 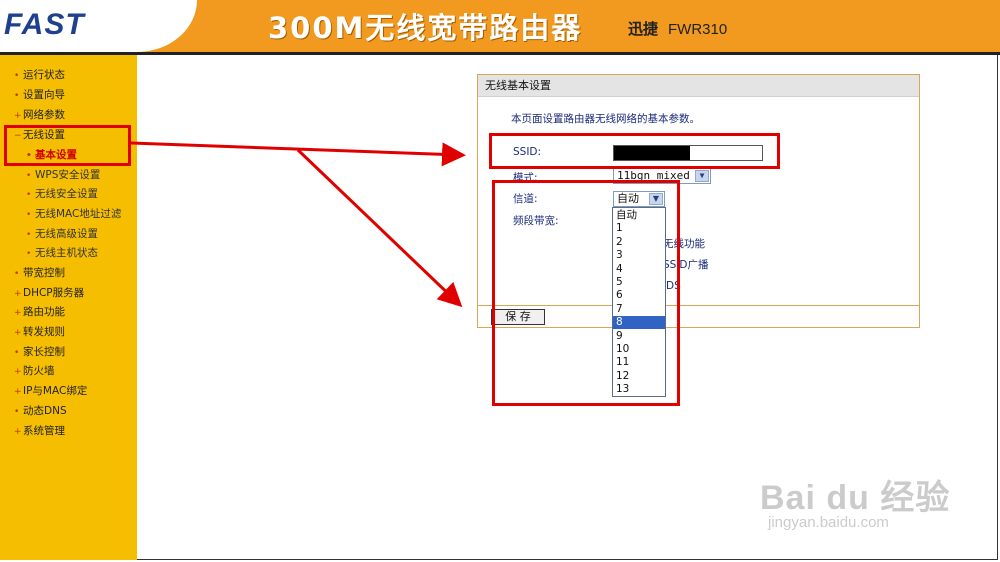 What do you see at coordinates (298, 154) in the screenshot?
I see `arrow-to-ssid` at bounding box center [298, 154].